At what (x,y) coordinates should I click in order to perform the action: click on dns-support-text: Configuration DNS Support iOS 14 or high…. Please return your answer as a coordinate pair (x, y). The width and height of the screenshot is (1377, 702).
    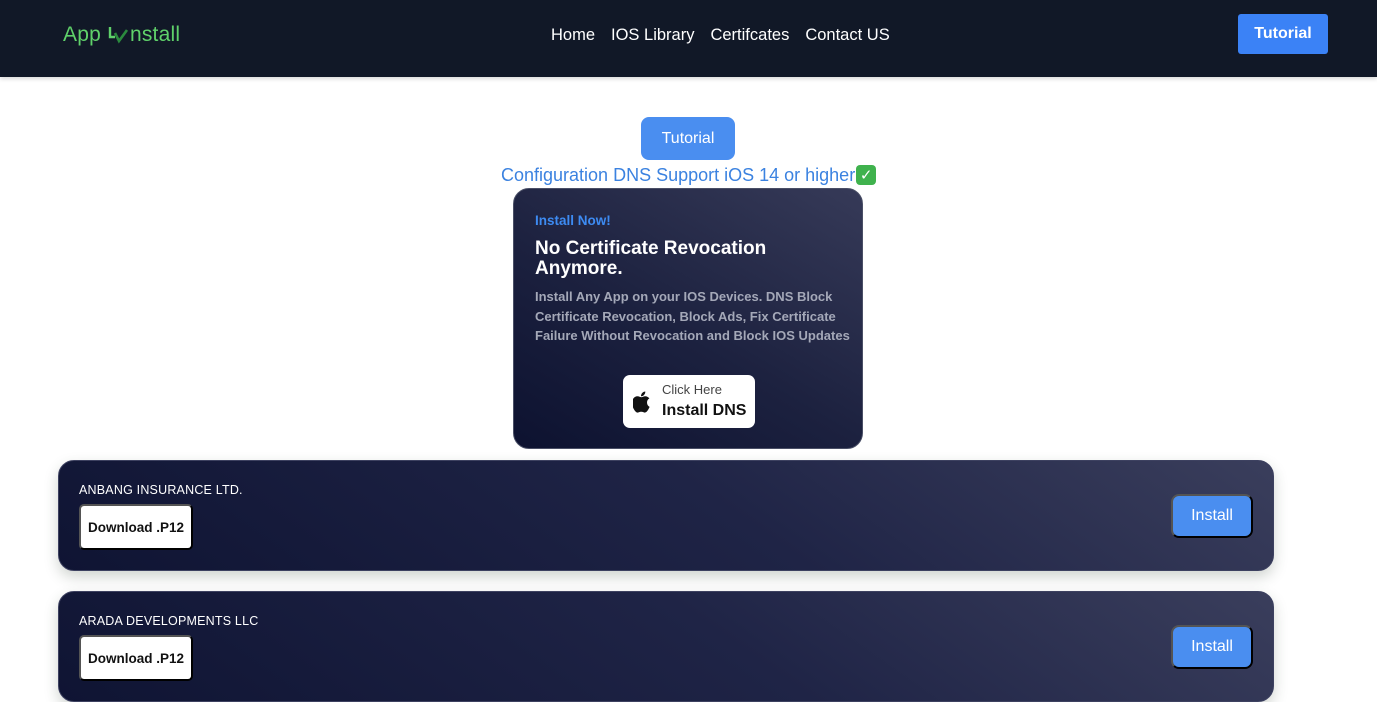
    Looking at the image, I should click on (678, 174).